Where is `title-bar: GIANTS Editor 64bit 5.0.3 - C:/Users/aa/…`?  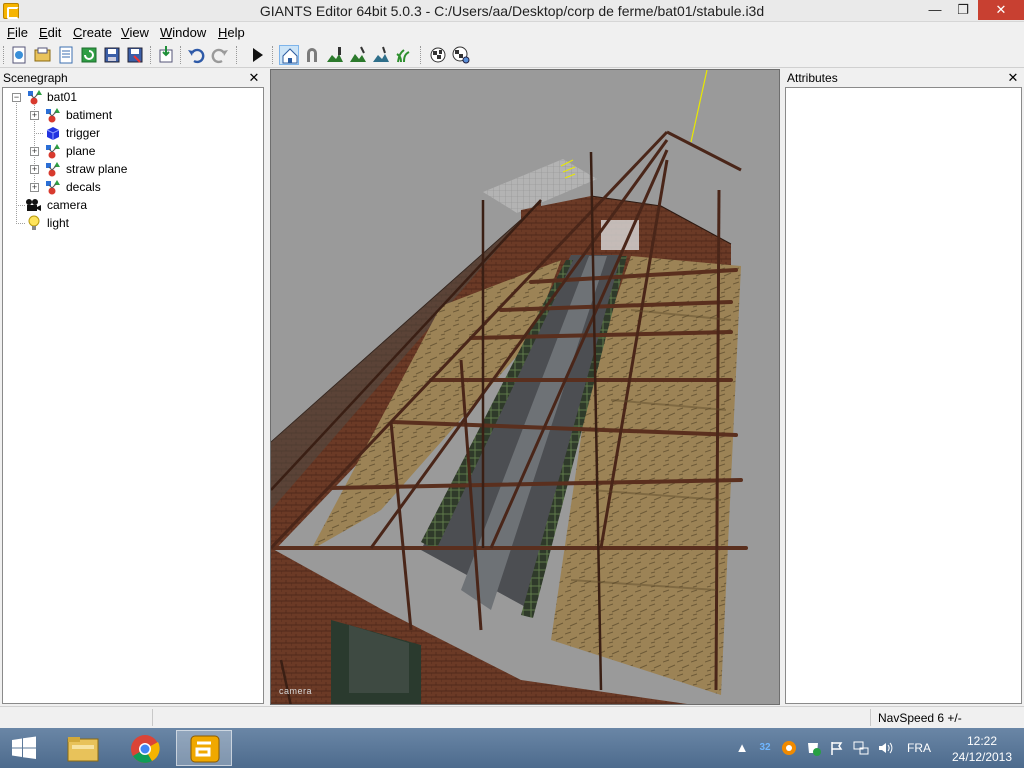
title-bar: GIANTS Editor 64bit 5.0.3 - C:/Users/aa/… is located at coordinates (512, 11).